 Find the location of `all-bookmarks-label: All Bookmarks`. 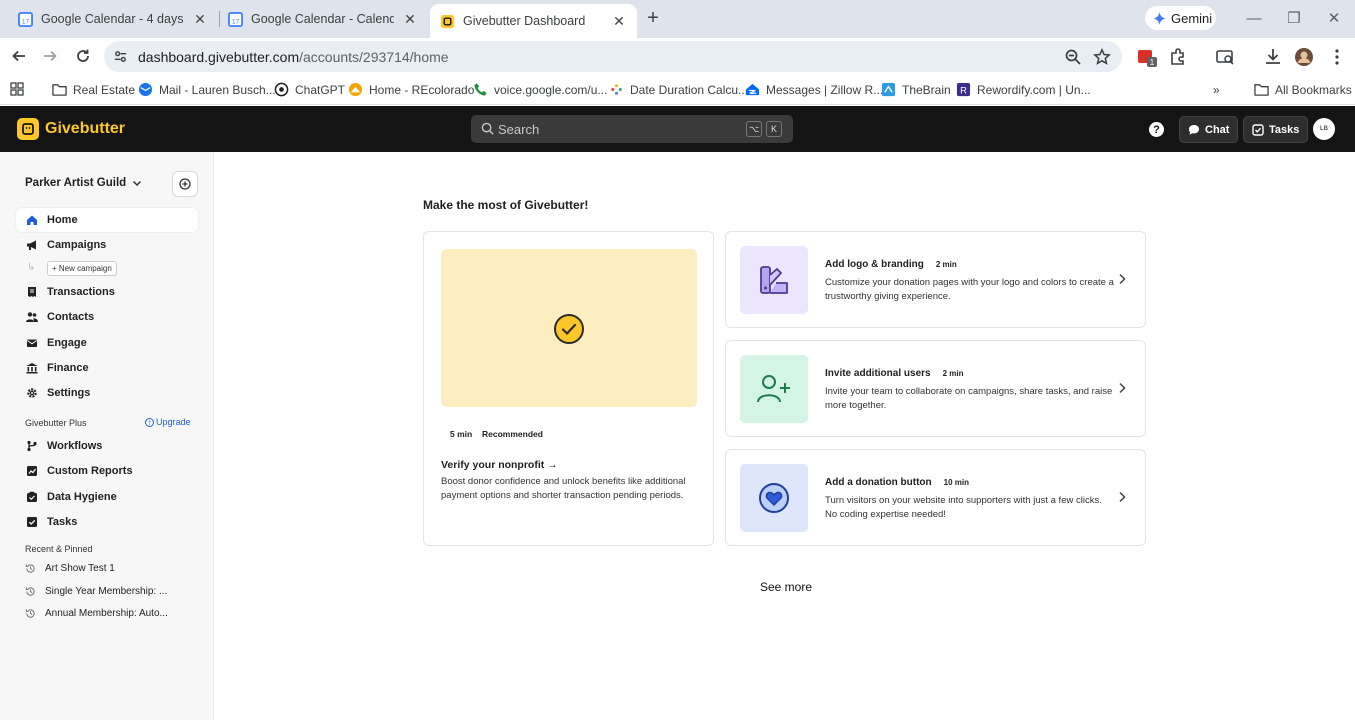

all-bookmarks-label: All Bookmarks is located at coordinates (1313, 89).